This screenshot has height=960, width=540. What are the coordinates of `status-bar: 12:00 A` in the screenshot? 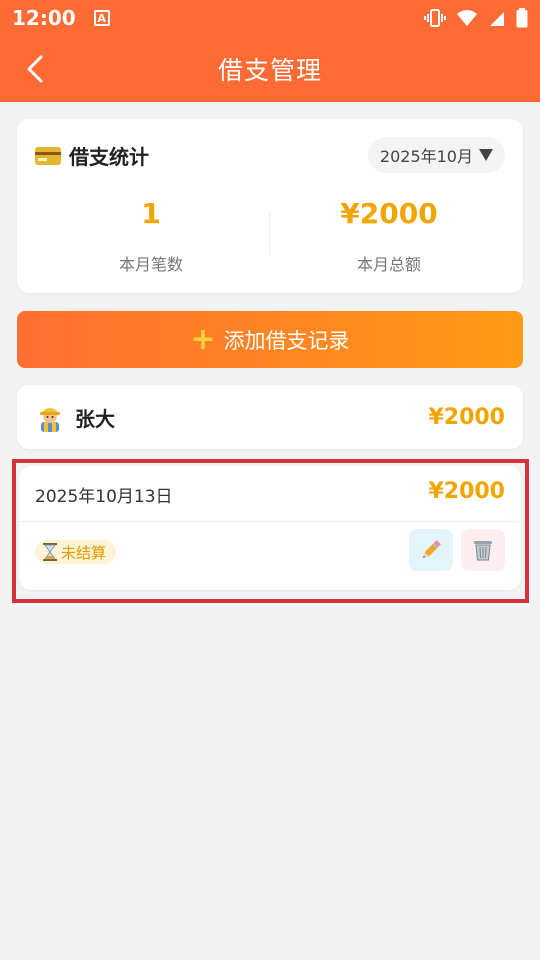 It's located at (270, 18).